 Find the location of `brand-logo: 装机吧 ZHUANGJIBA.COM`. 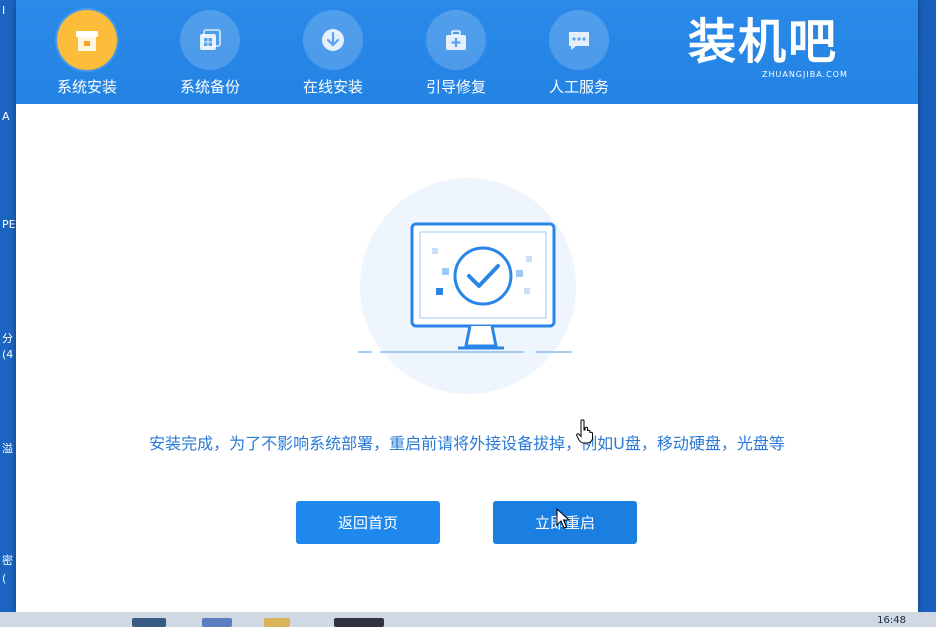

brand-logo: 装机吧 ZHUANGJIBA.COM is located at coordinates (778, 49).